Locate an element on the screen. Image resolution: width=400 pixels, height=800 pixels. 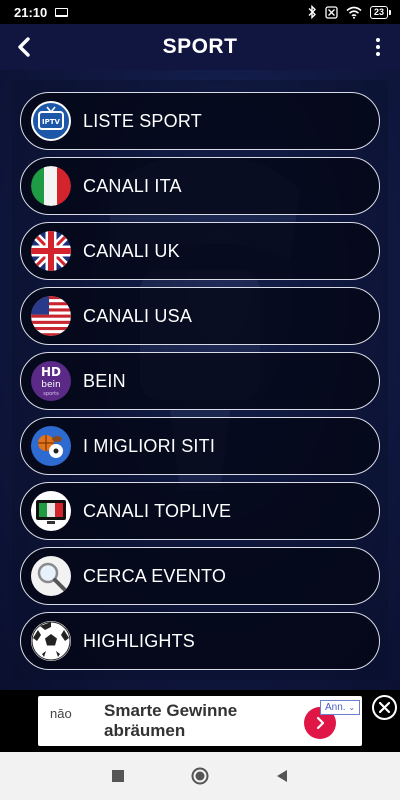
recents-button is located at coordinates (118, 776).